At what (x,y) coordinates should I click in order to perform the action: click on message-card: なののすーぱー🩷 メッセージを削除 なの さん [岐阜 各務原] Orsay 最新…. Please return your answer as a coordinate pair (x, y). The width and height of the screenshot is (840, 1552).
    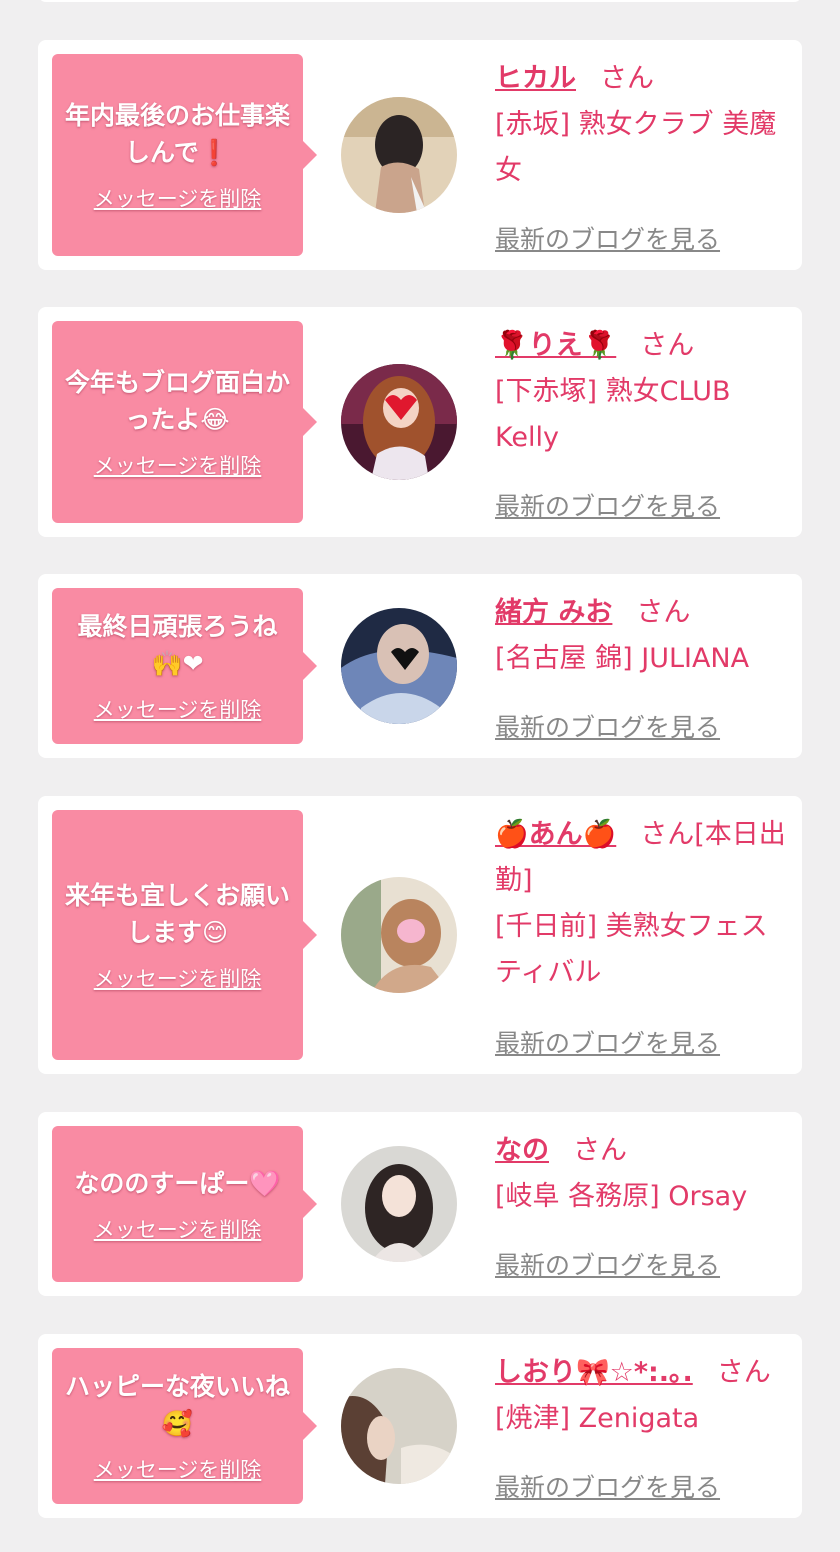
    Looking at the image, I should click on (420, 1204).